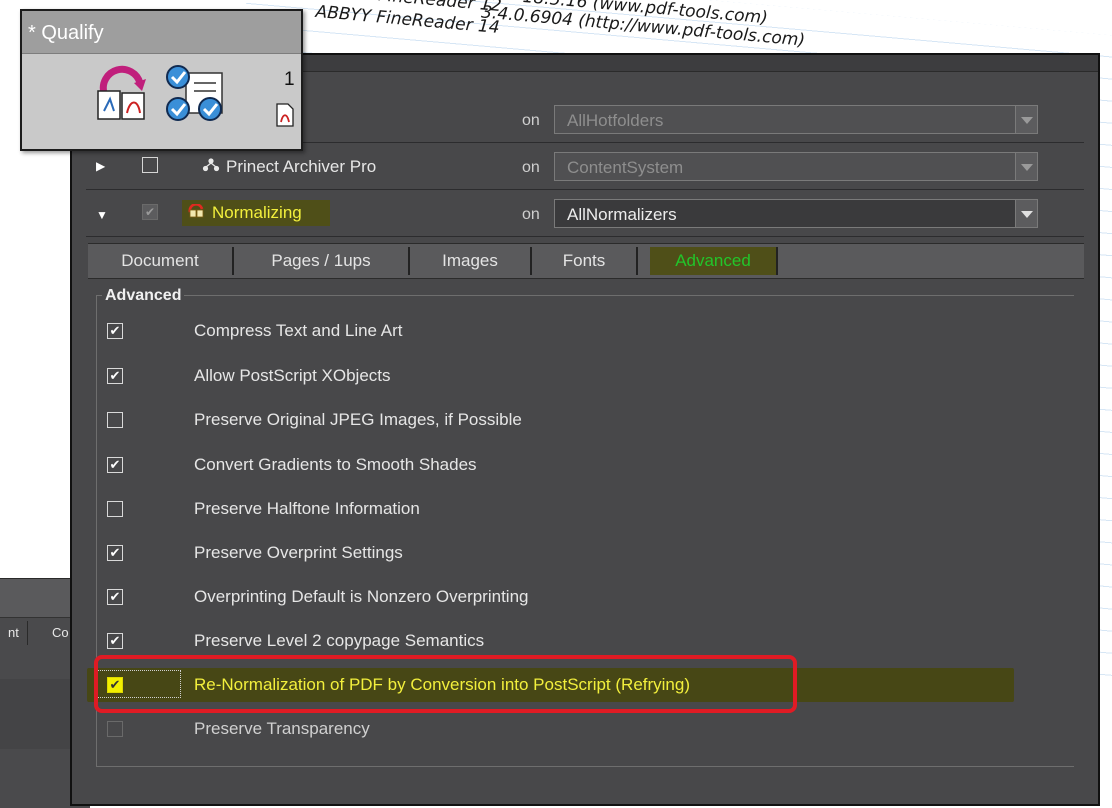 This screenshot has height=808, width=1112. What do you see at coordinates (102, 215) in the screenshot?
I see `collapse-arrow-icon: ▼` at bounding box center [102, 215].